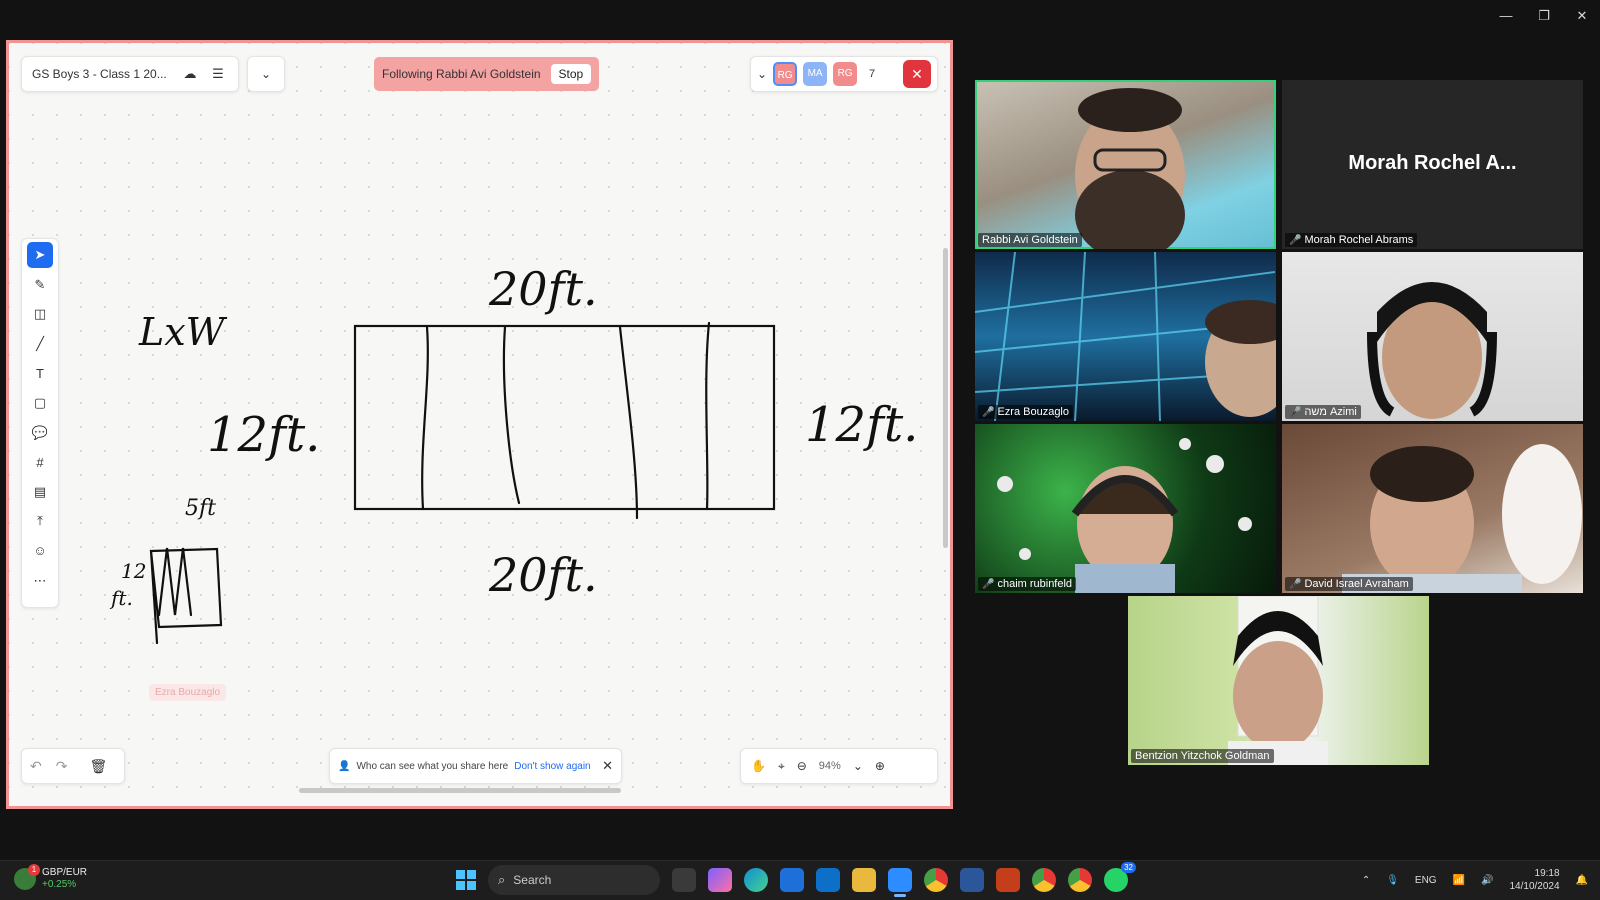 Image resolution: width=1600 pixels, height=900 pixels. Describe the element at coordinates (1582, 16) in the screenshot. I see `close-window-button: ✕` at that location.